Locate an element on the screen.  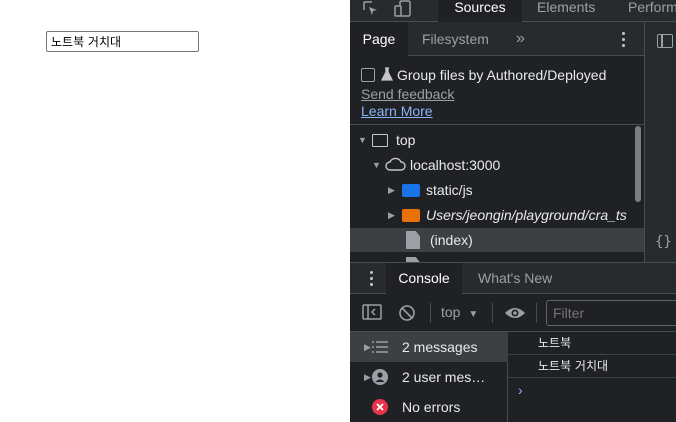
console-sidebar: ▶ 2 messages ▶ 2 user mes… No errors is located at coordinates (429, 377).